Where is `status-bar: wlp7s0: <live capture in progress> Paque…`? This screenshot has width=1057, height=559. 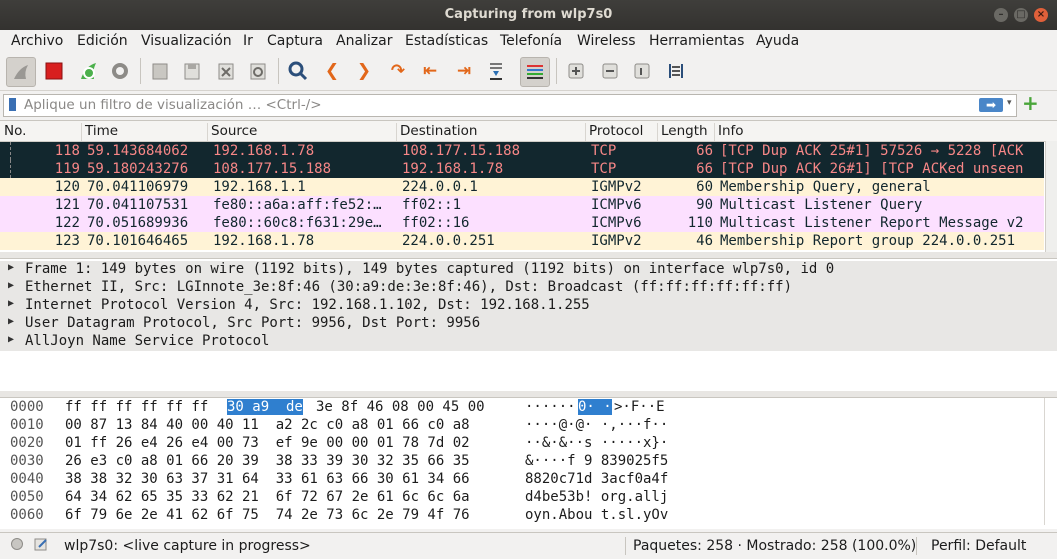
status-bar: wlp7s0: <live capture in progress> Paque… is located at coordinates (528, 545).